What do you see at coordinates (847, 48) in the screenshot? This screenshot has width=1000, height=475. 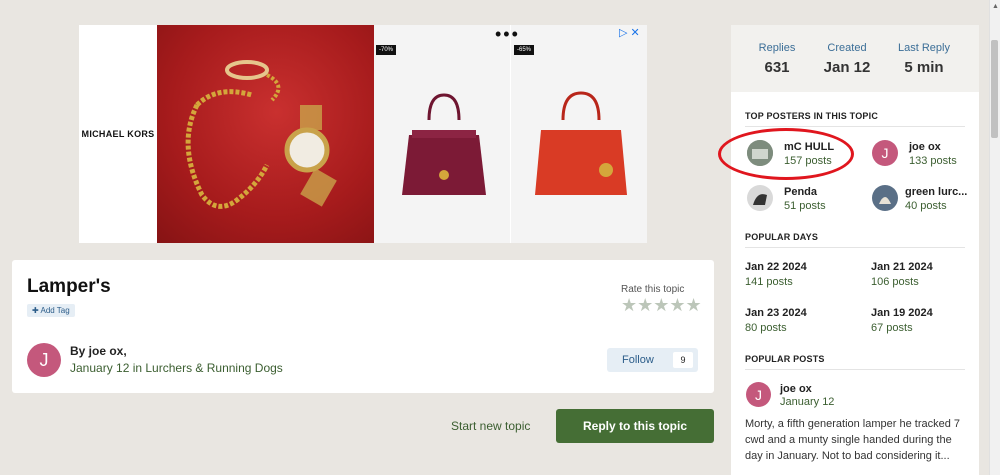 I see `stat-created-label: Created` at bounding box center [847, 48].